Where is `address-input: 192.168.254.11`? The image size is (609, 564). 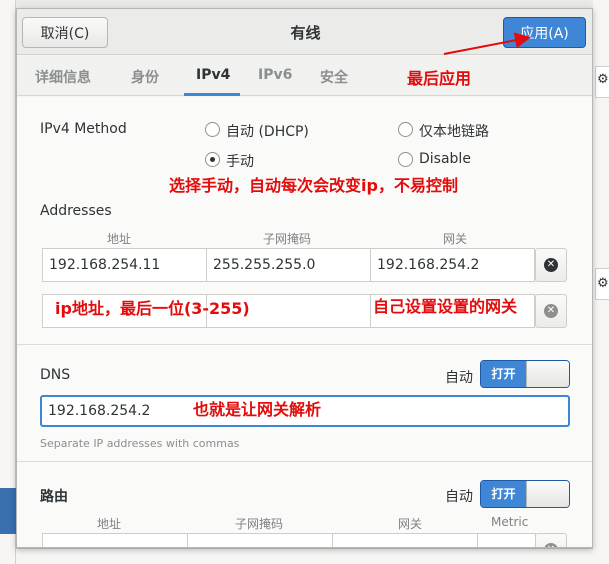 address-input: 192.168.254.11 is located at coordinates (124, 265).